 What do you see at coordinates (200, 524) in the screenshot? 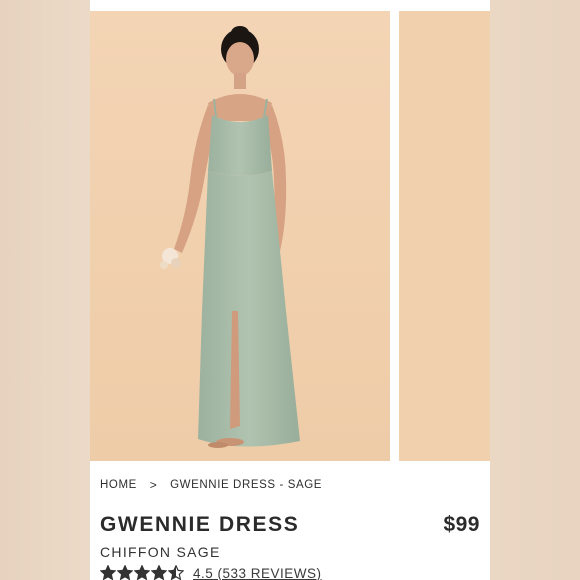
I see `product-title: GWENNIE DRESS` at bounding box center [200, 524].